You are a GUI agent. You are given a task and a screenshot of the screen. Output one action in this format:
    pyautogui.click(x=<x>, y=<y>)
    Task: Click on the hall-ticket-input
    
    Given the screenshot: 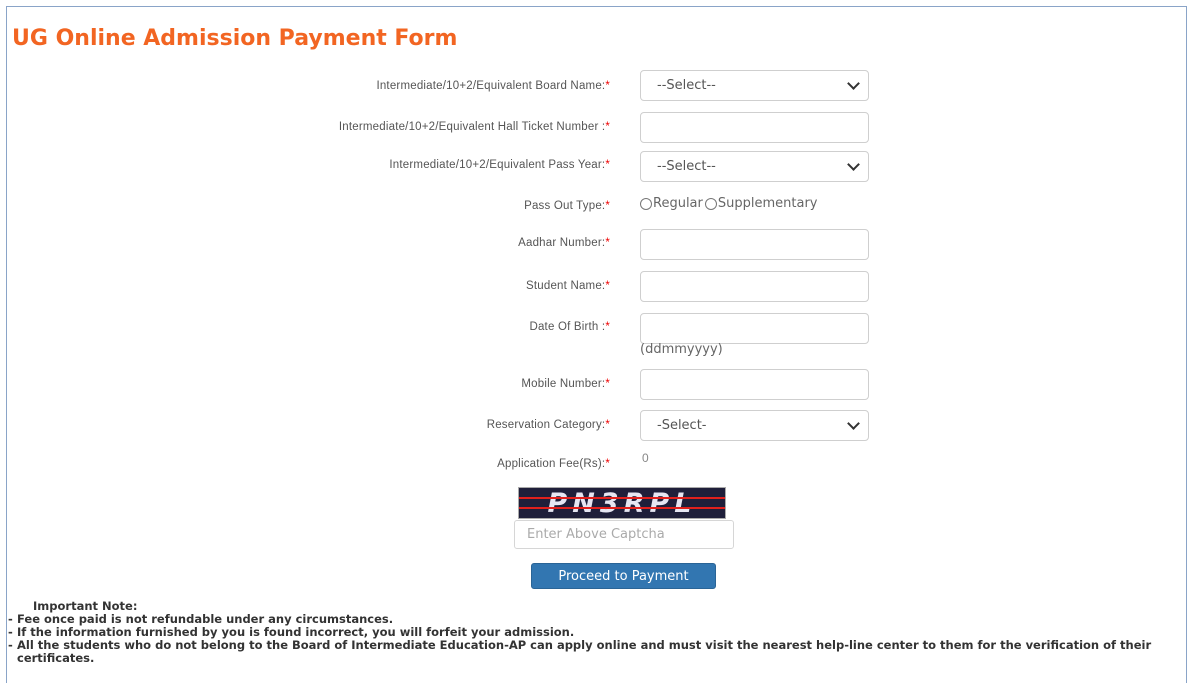 What is the action you would take?
    pyautogui.click(x=754, y=127)
    